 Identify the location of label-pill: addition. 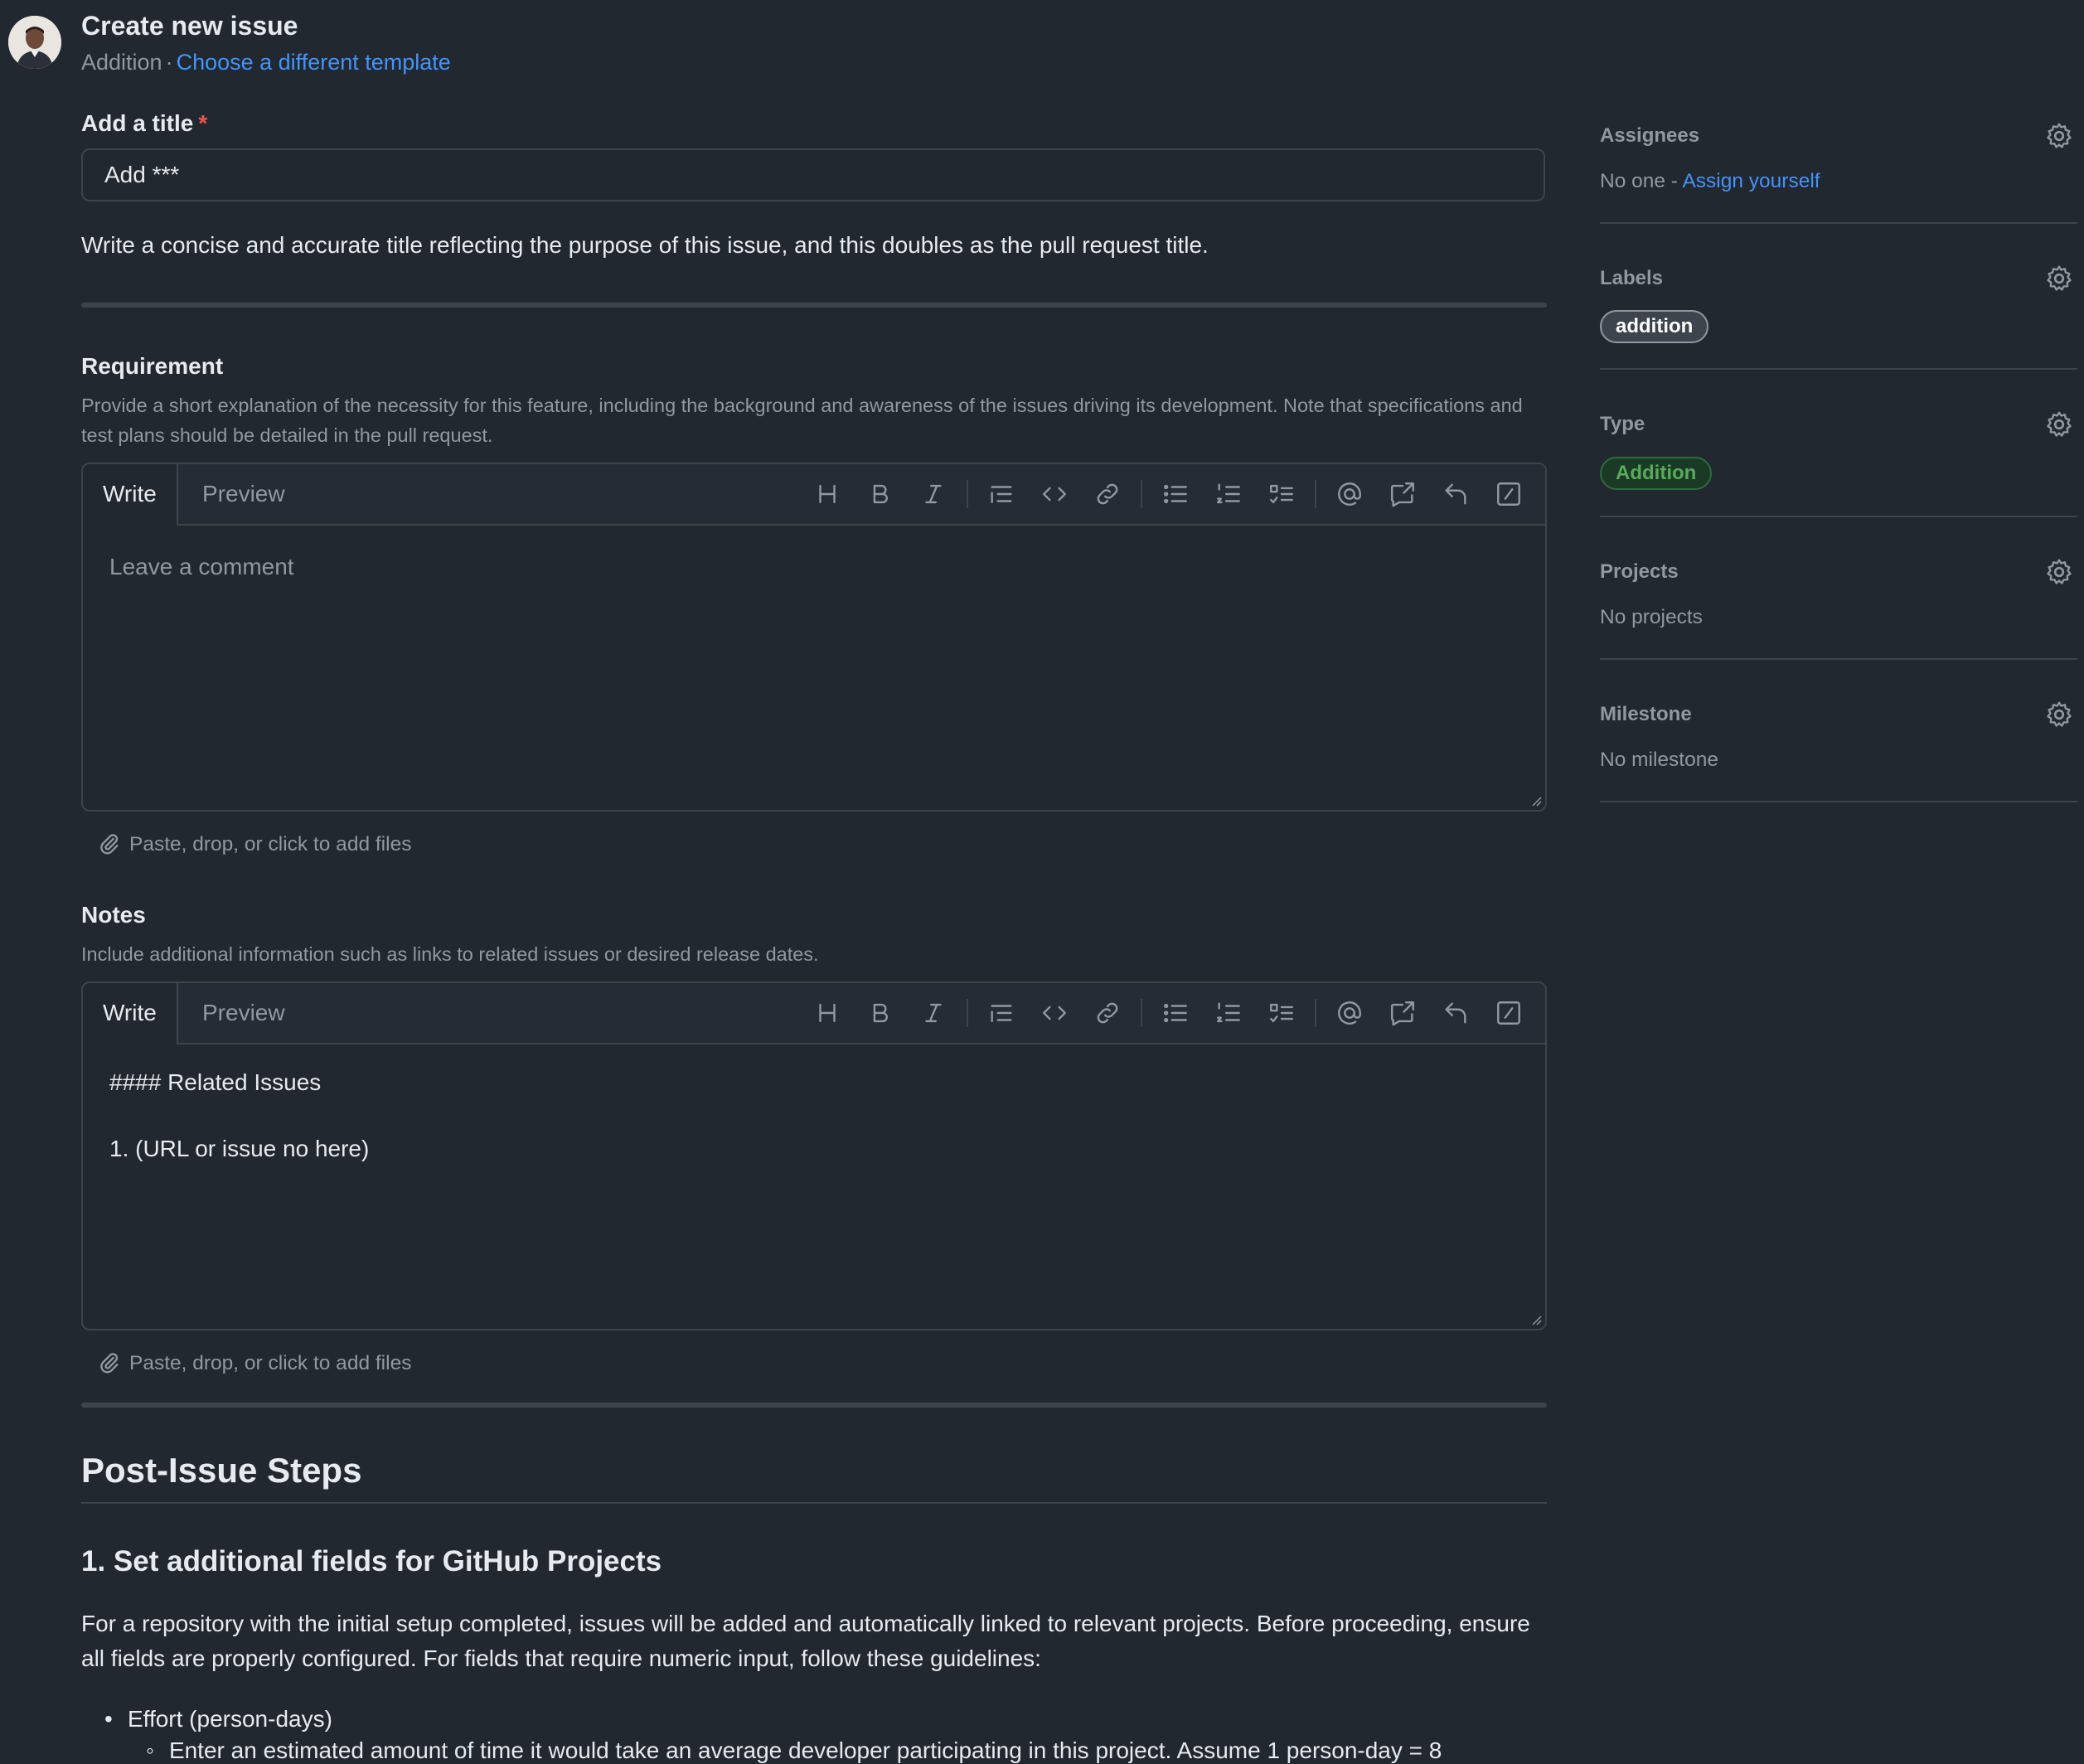
(1655, 326).